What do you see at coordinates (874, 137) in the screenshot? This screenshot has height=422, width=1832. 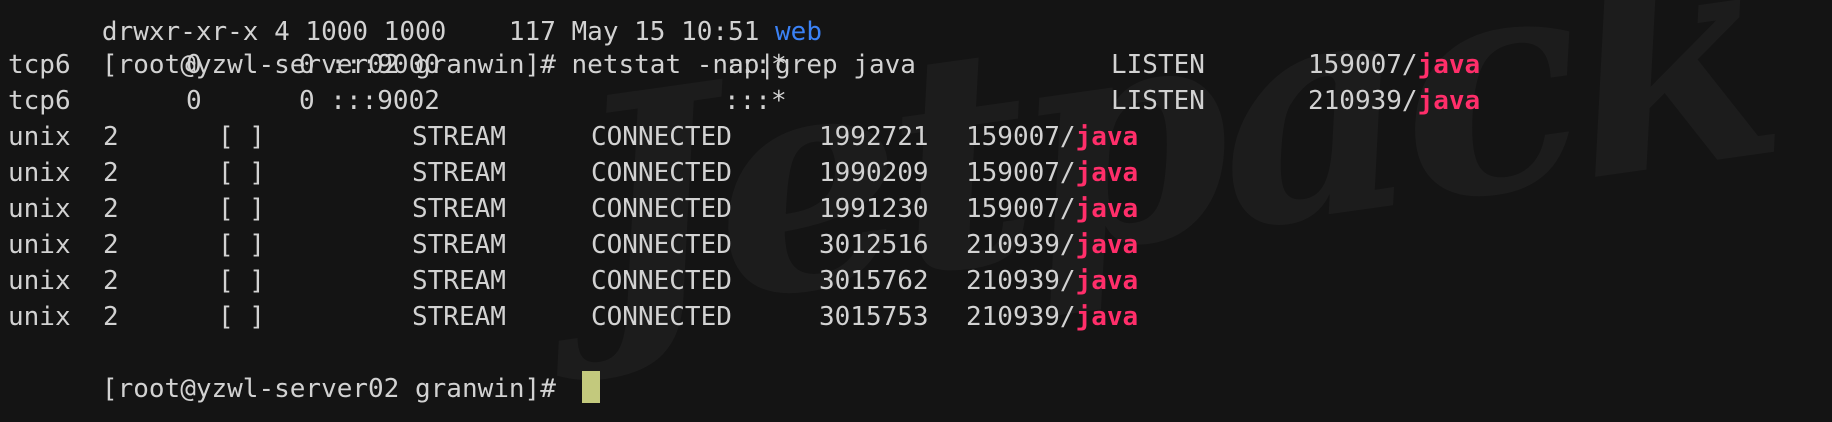 I see `inode: 1992721` at bounding box center [874, 137].